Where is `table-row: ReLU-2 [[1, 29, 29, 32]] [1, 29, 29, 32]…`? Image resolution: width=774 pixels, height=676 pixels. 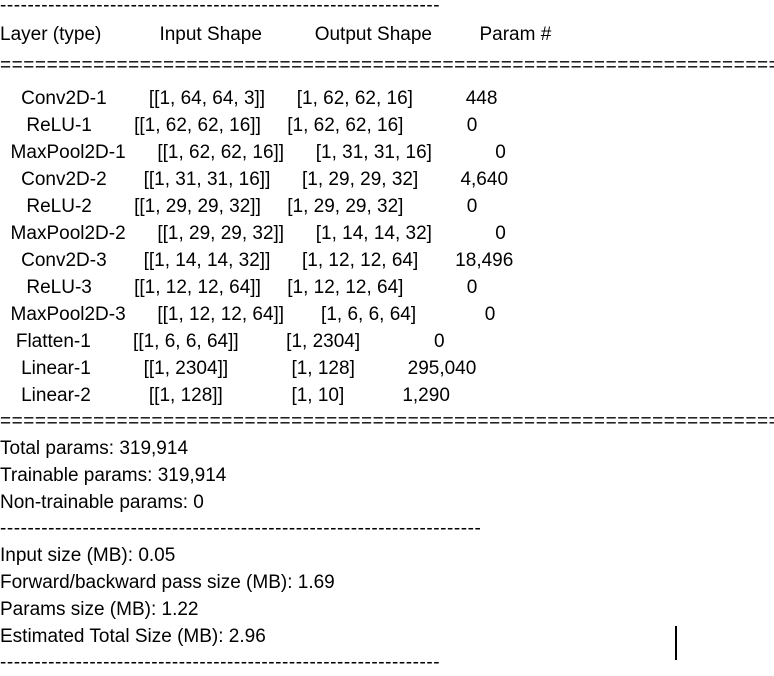 table-row: ReLU-2 [[1, 29, 29, 32]] [1, 29, 29, 32]… is located at coordinates (239, 206).